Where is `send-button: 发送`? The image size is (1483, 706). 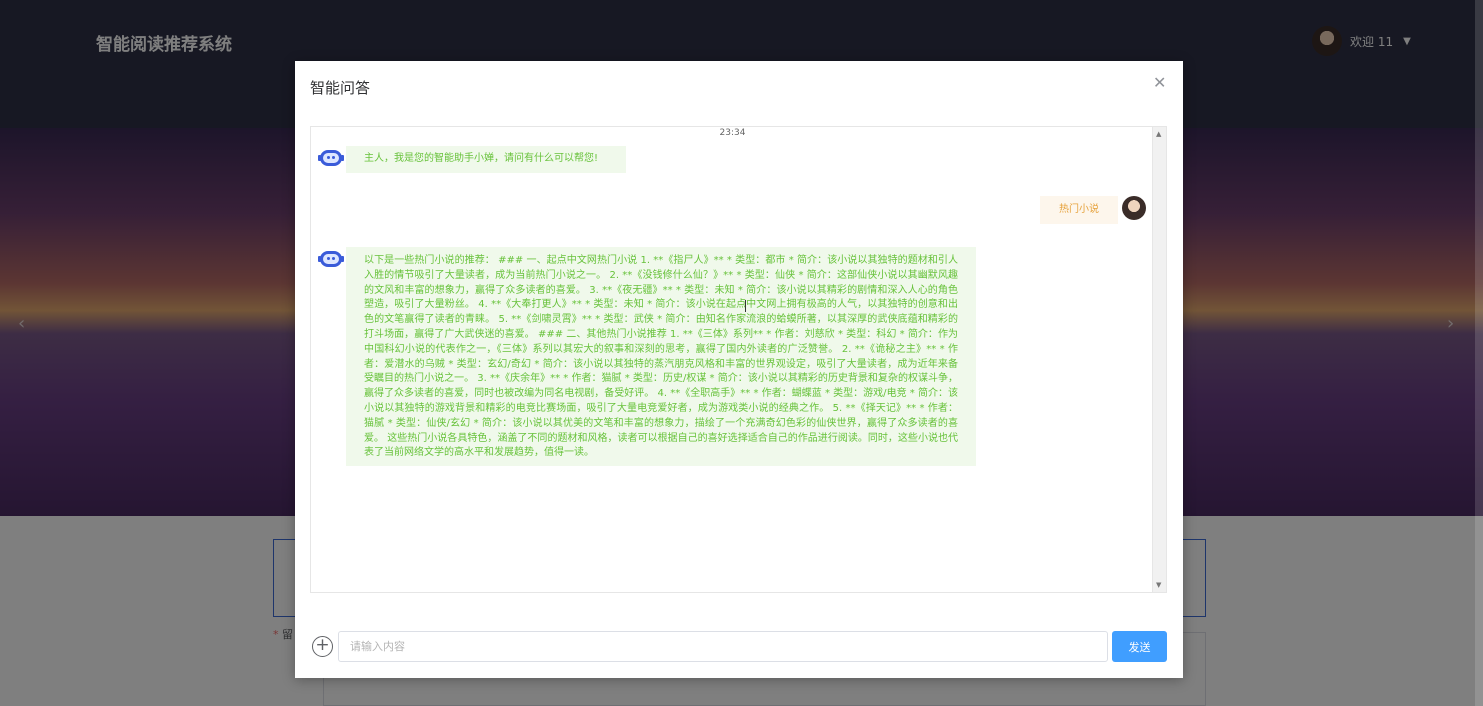
send-button: 发送 is located at coordinates (1139, 646).